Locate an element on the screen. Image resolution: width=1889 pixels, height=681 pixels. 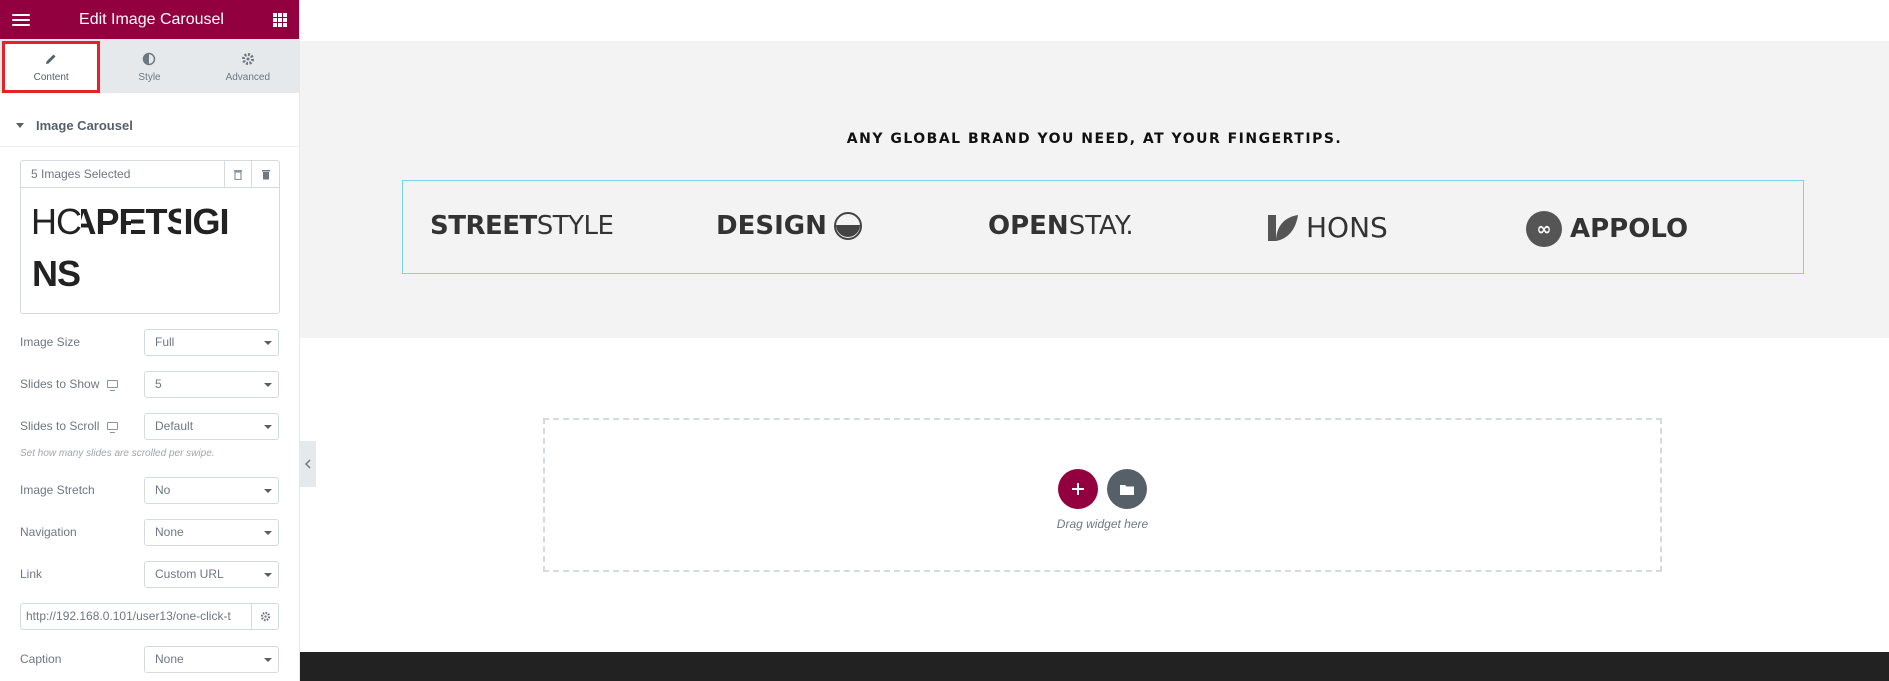
chevron-left-icon is located at coordinates (308, 464).